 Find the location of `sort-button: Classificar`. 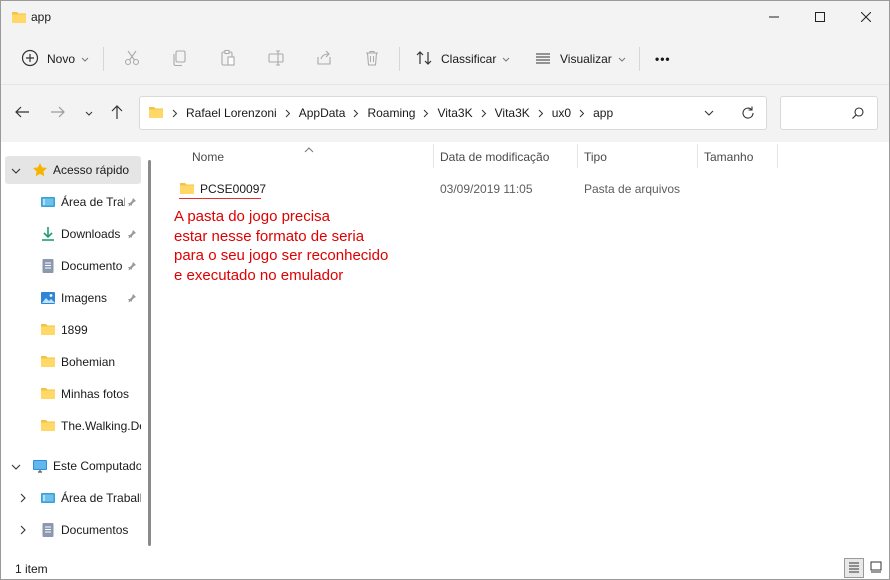

sort-button: Classificar is located at coordinates (462, 59).